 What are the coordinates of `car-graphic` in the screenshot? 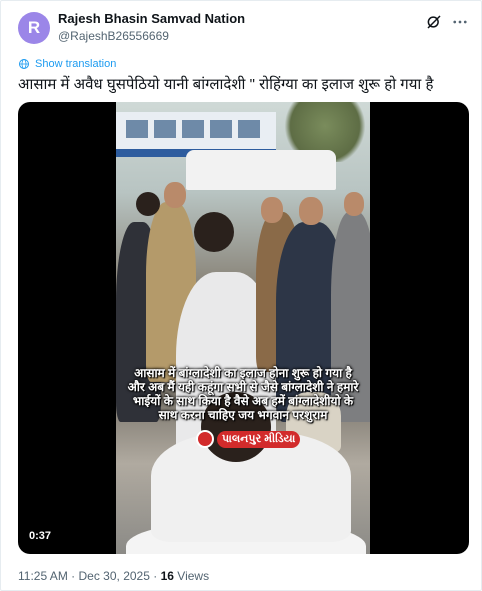 It's located at (261, 170).